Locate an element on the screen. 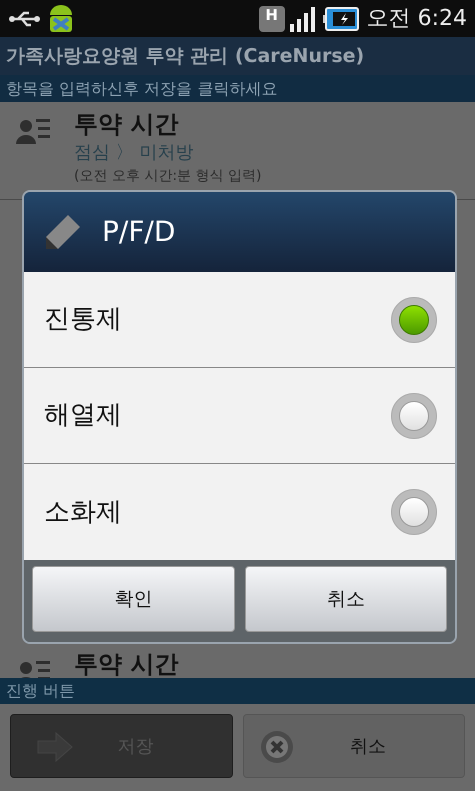 This screenshot has height=791, width=475. ok-button: 확인 is located at coordinates (133, 599).